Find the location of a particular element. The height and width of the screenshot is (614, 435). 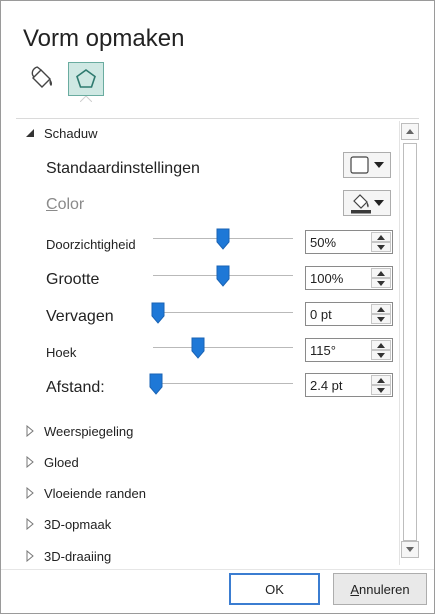

cancel-button: Annuleren is located at coordinates (380, 589).